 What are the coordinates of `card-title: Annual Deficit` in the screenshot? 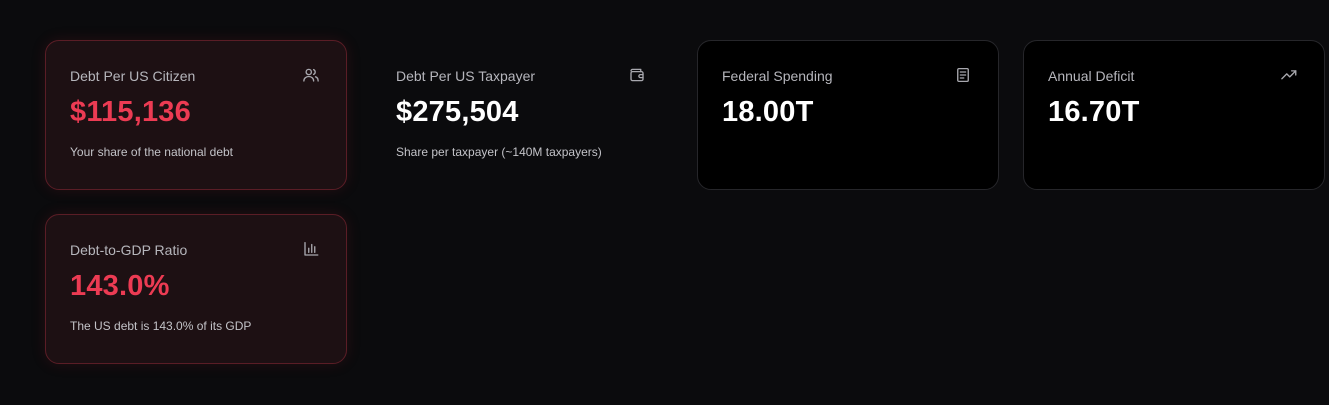 It's located at (1091, 76).